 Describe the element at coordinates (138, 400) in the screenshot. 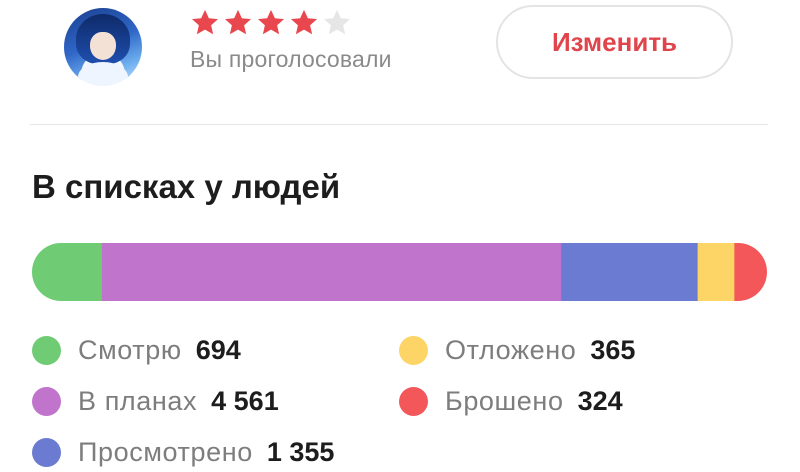

I see `legend-label: В планах` at that location.